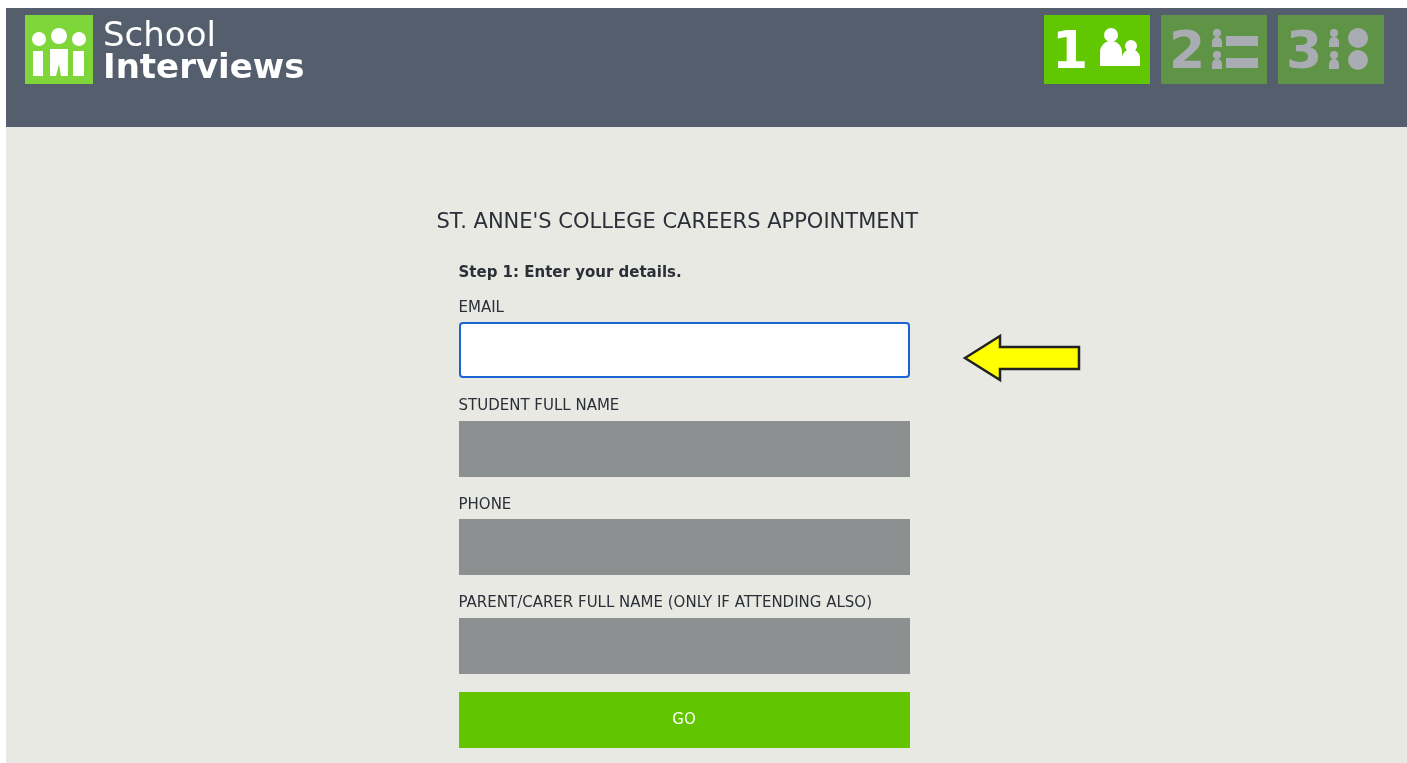 The image size is (1407, 763). What do you see at coordinates (684, 719) in the screenshot?
I see `go-button: GO` at bounding box center [684, 719].